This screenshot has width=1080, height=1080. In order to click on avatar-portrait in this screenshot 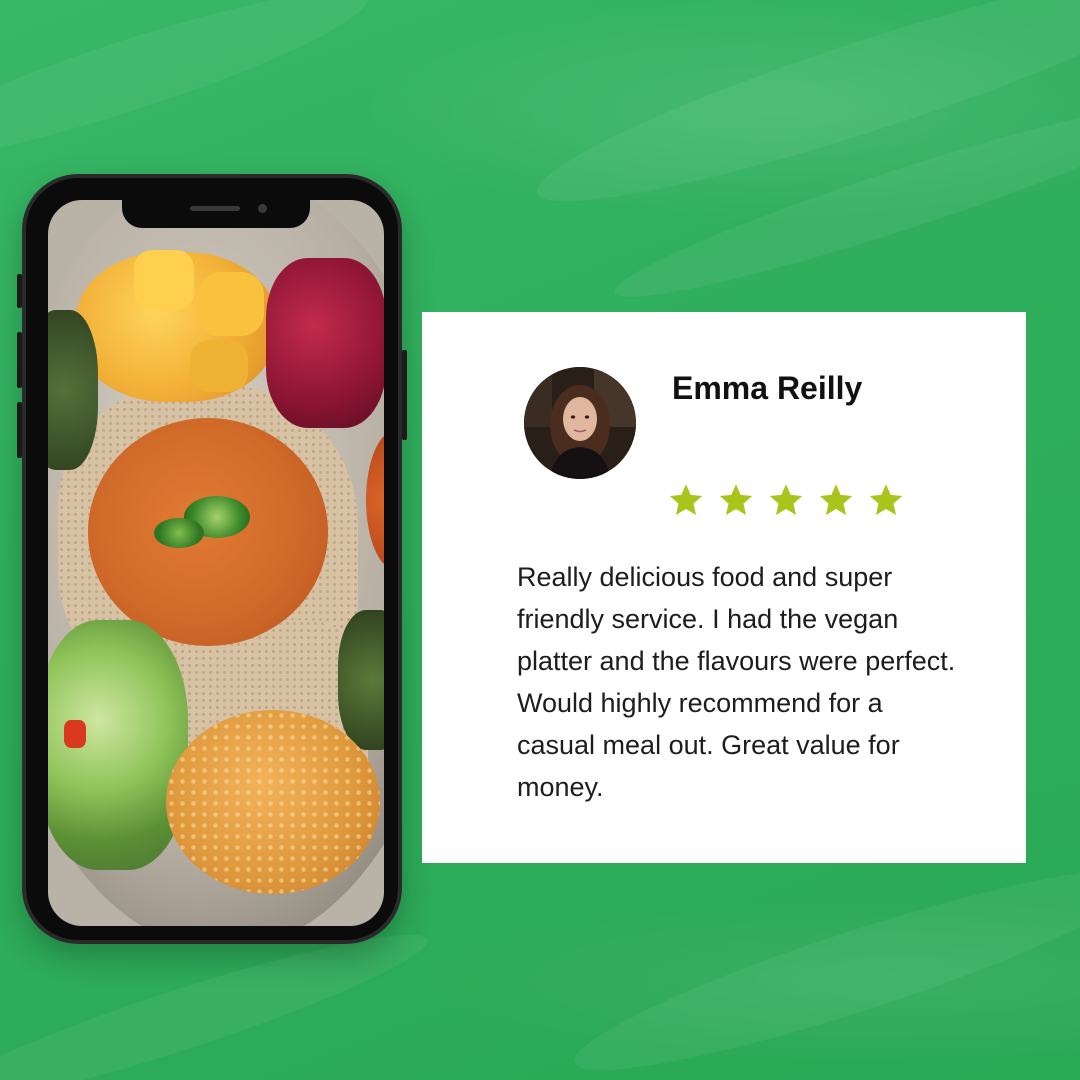, I will do `click(580, 423)`.